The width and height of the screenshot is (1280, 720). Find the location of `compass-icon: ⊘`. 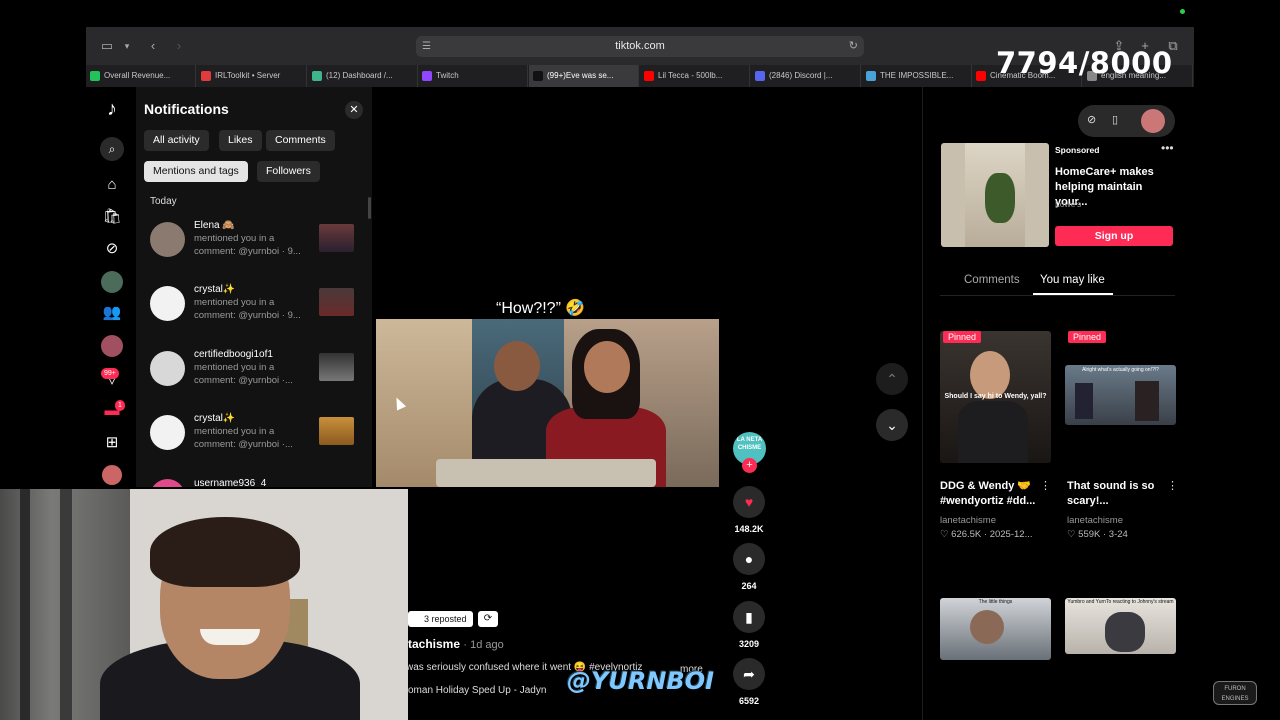

compass-icon: ⊘ is located at coordinates (1091, 119).